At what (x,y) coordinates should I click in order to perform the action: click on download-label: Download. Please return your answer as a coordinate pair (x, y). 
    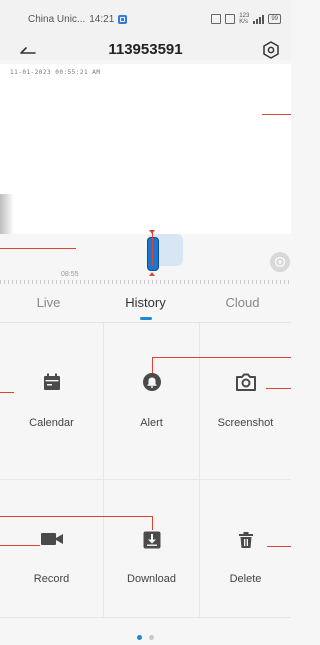
    Looking at the image, I should click on (151, 579).